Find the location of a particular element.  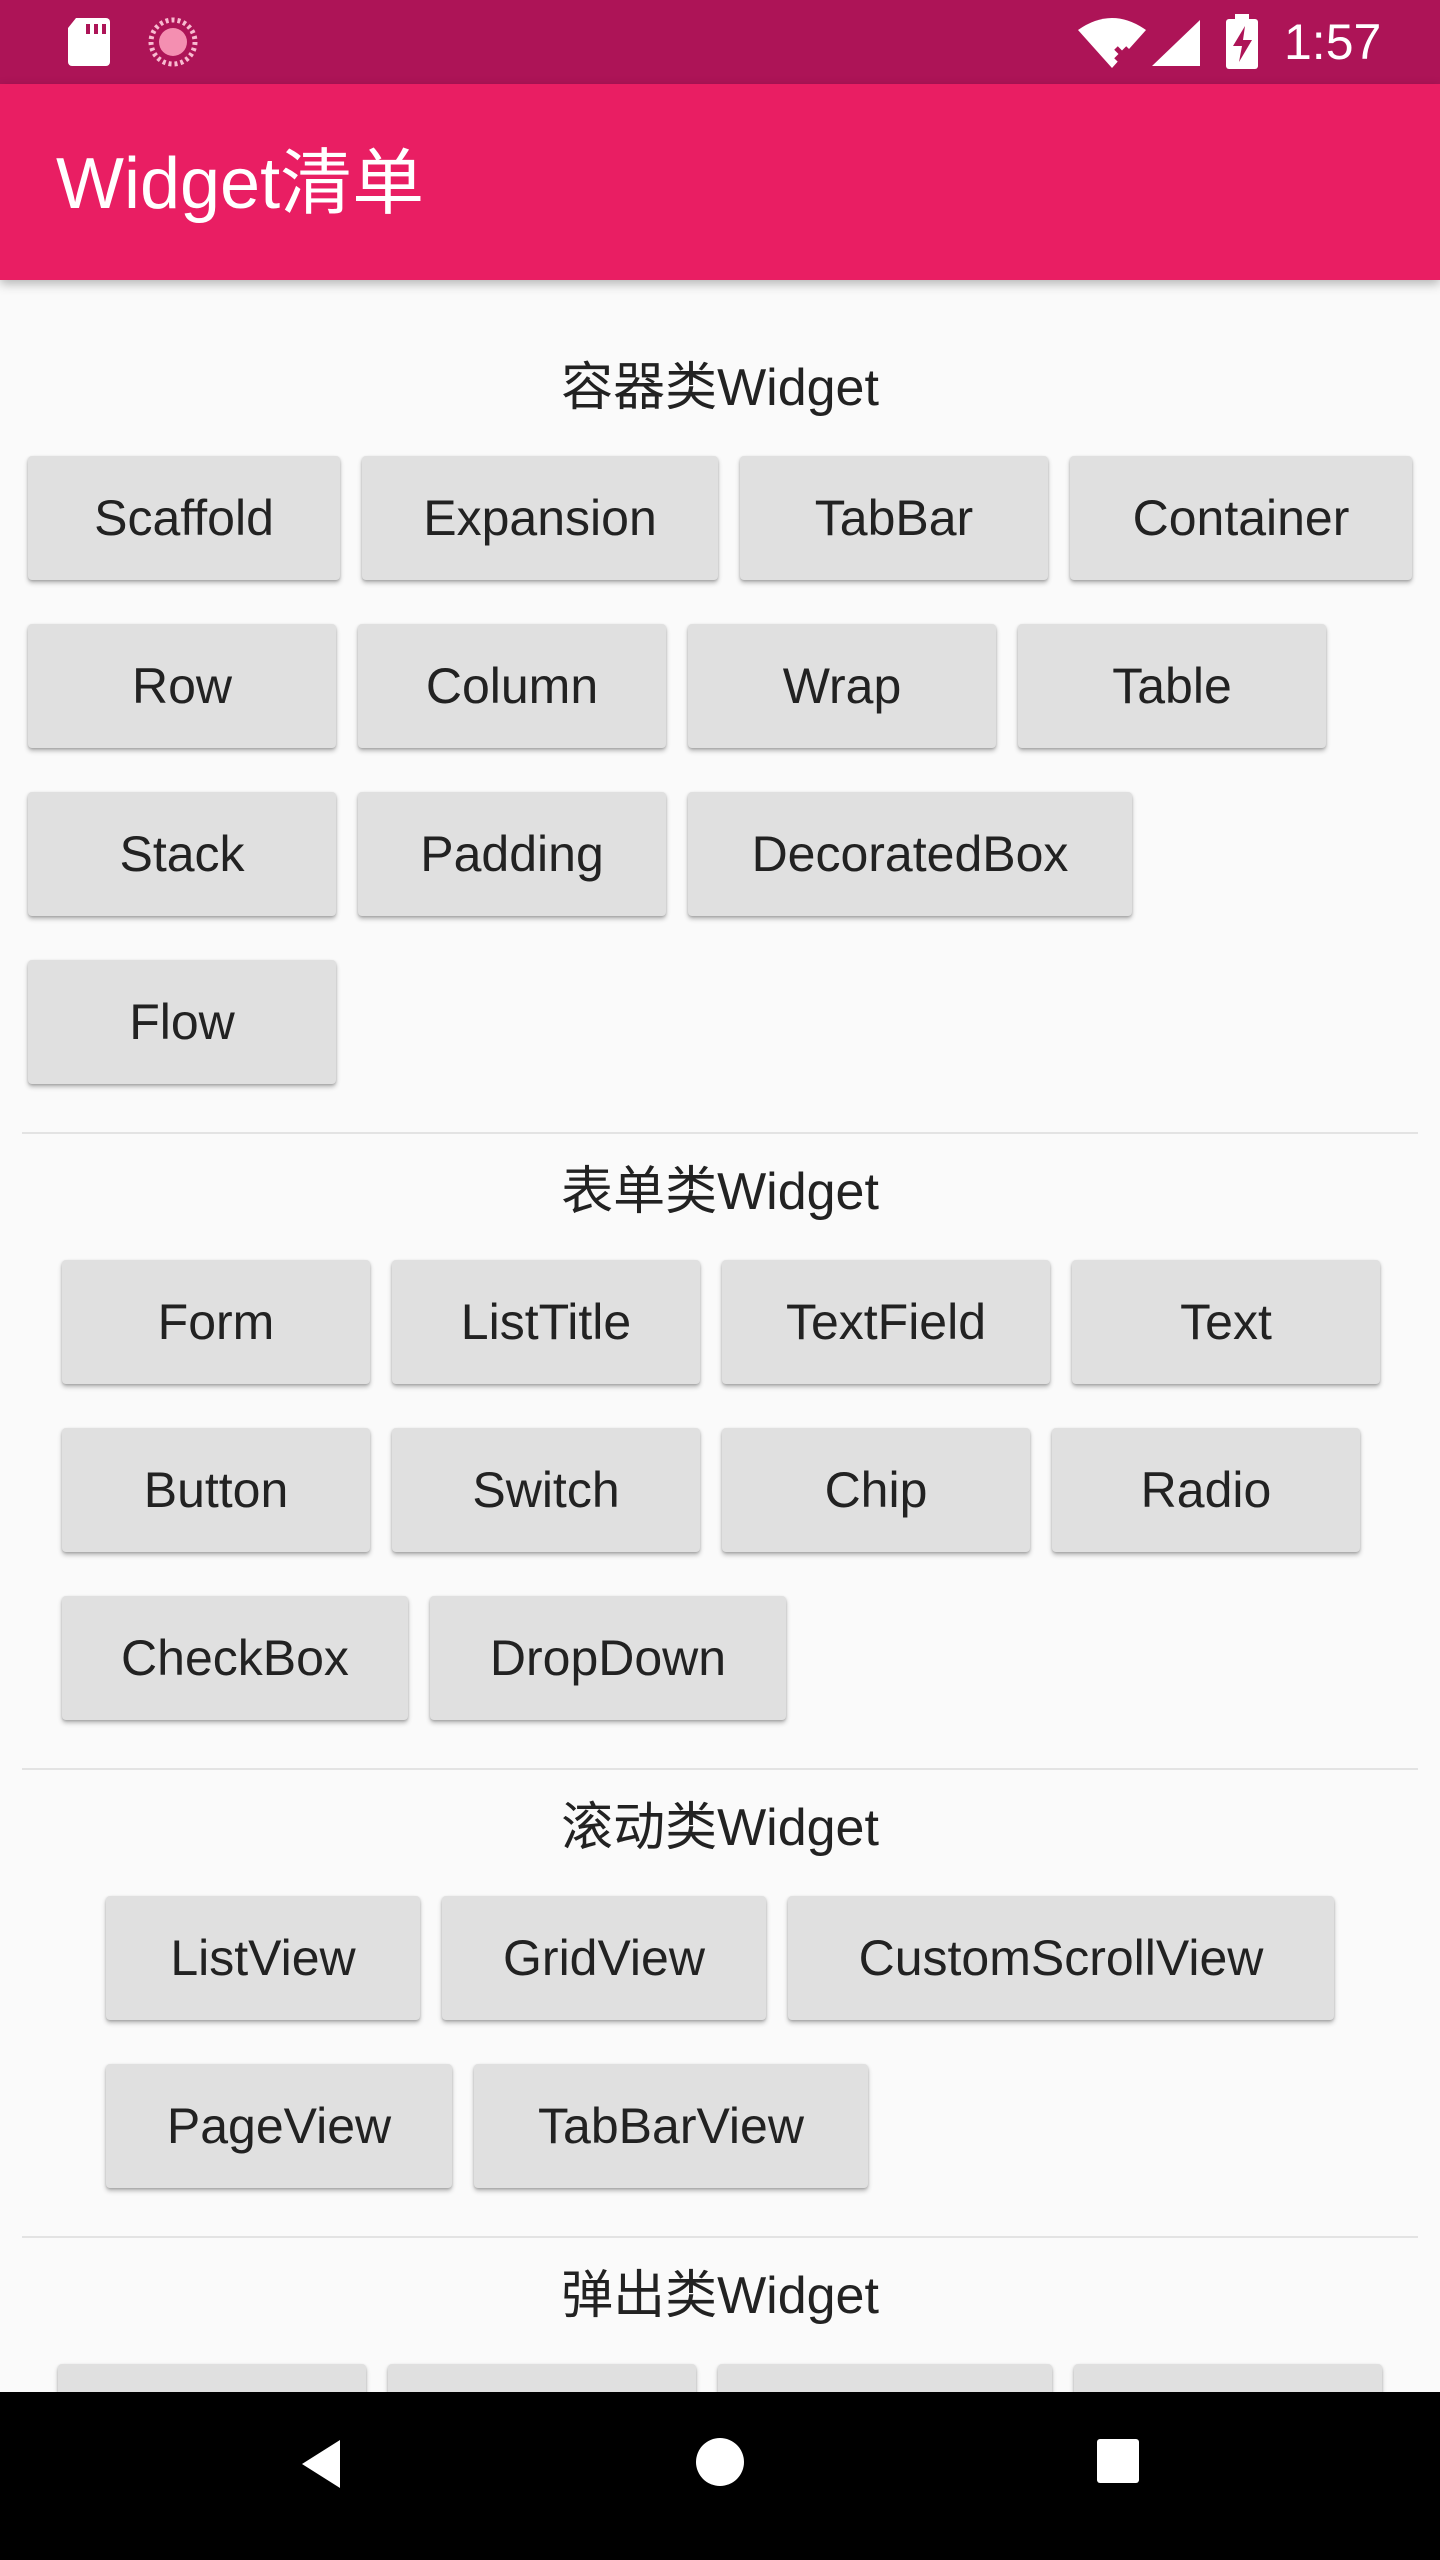

widget-button-padding: Padding is located at coordinates (512, 854).